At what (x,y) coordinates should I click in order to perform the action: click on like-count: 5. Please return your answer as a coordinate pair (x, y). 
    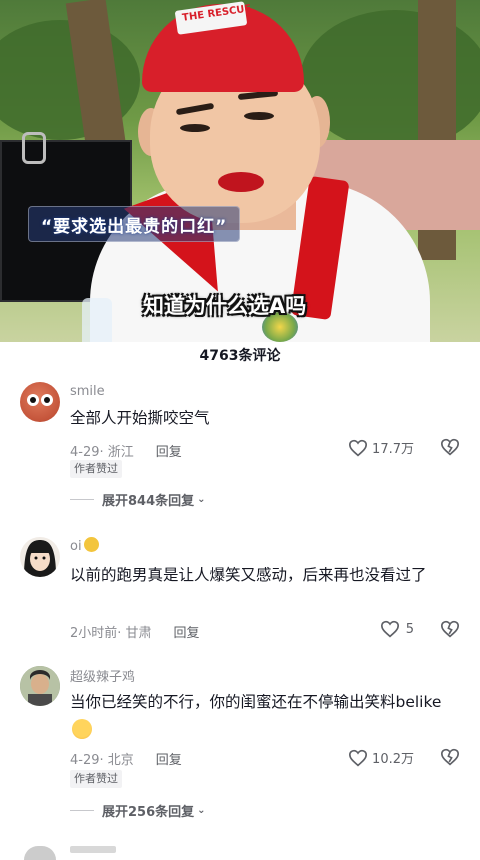
    Looking at the image, I should click on (409, 629).